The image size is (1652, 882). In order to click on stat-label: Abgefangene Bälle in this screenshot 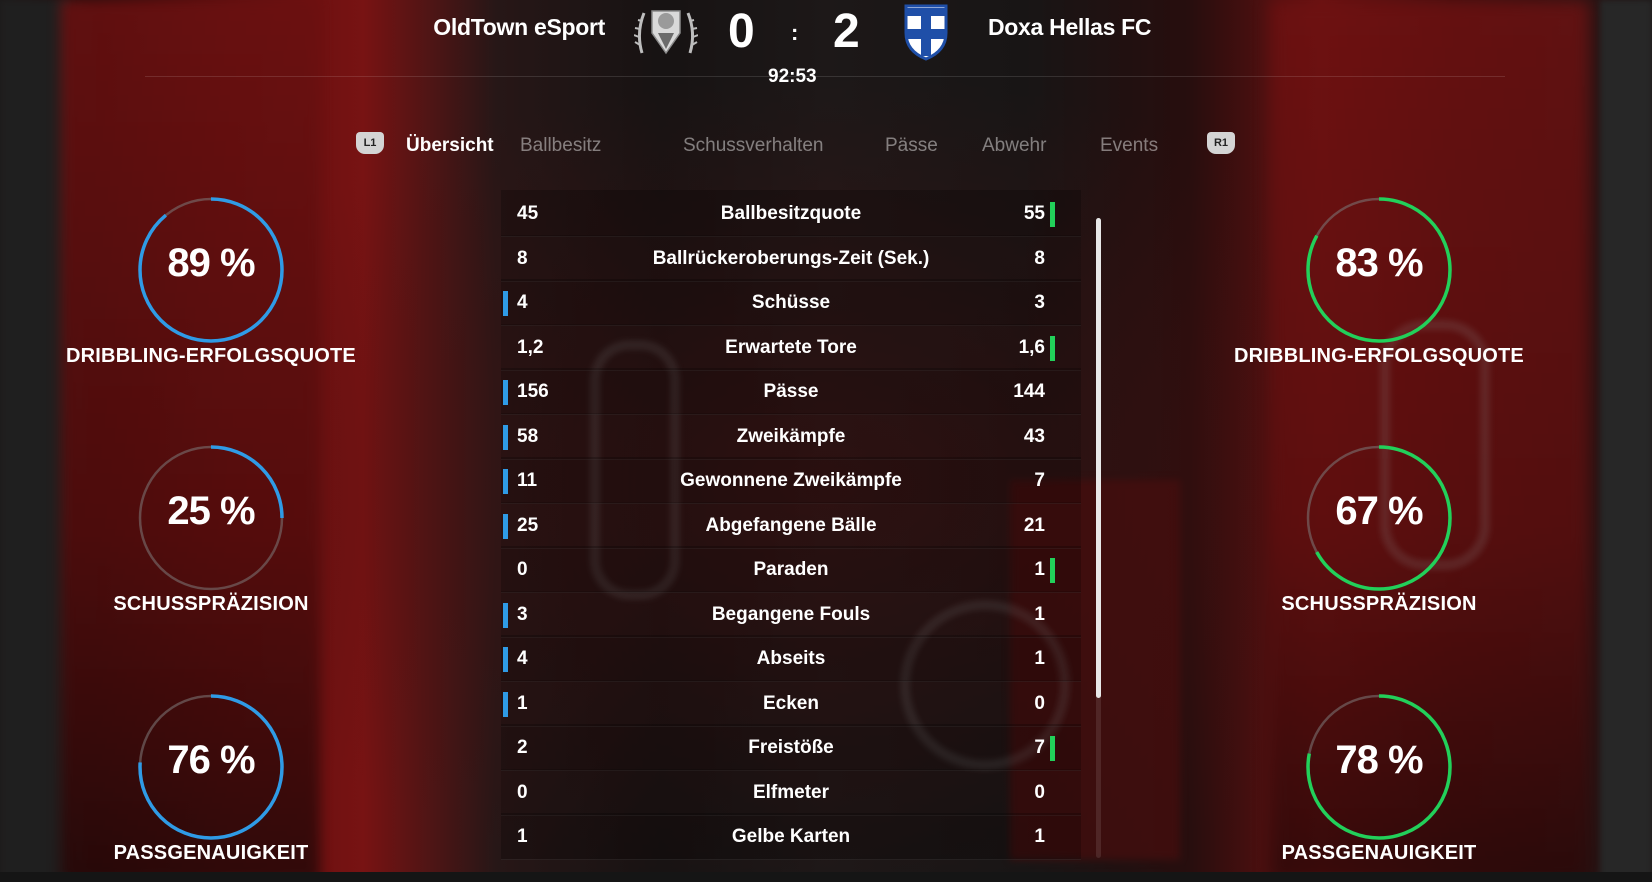, I will do `click(791, 525)`.